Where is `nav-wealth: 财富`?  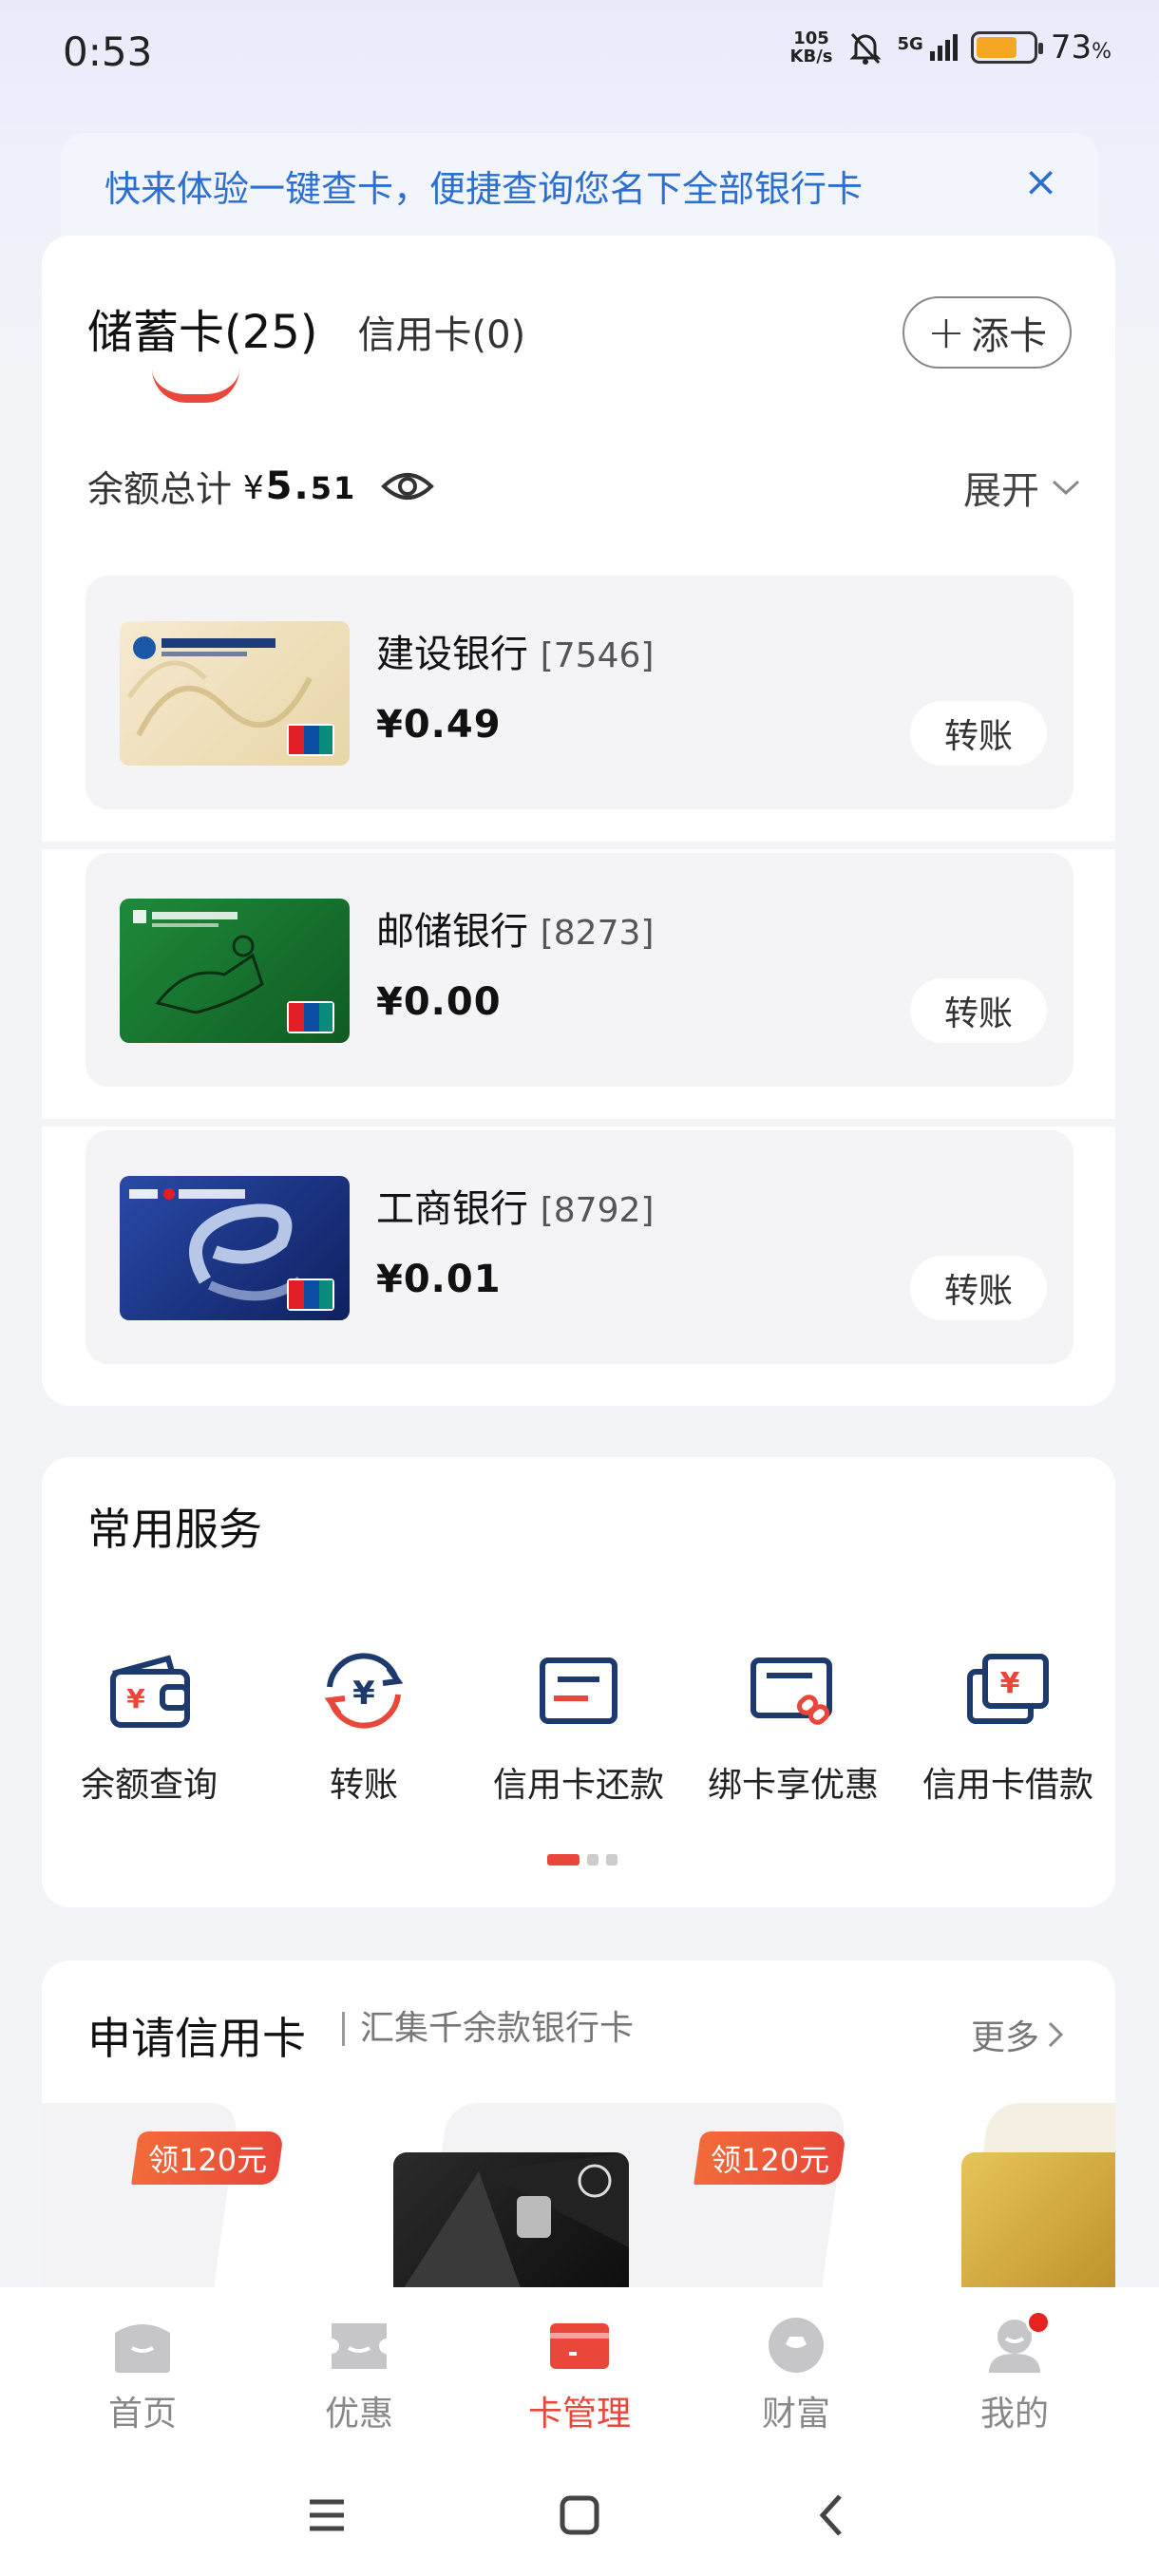 nav-wealth: 财富 is located at coordinates (796, 2375).